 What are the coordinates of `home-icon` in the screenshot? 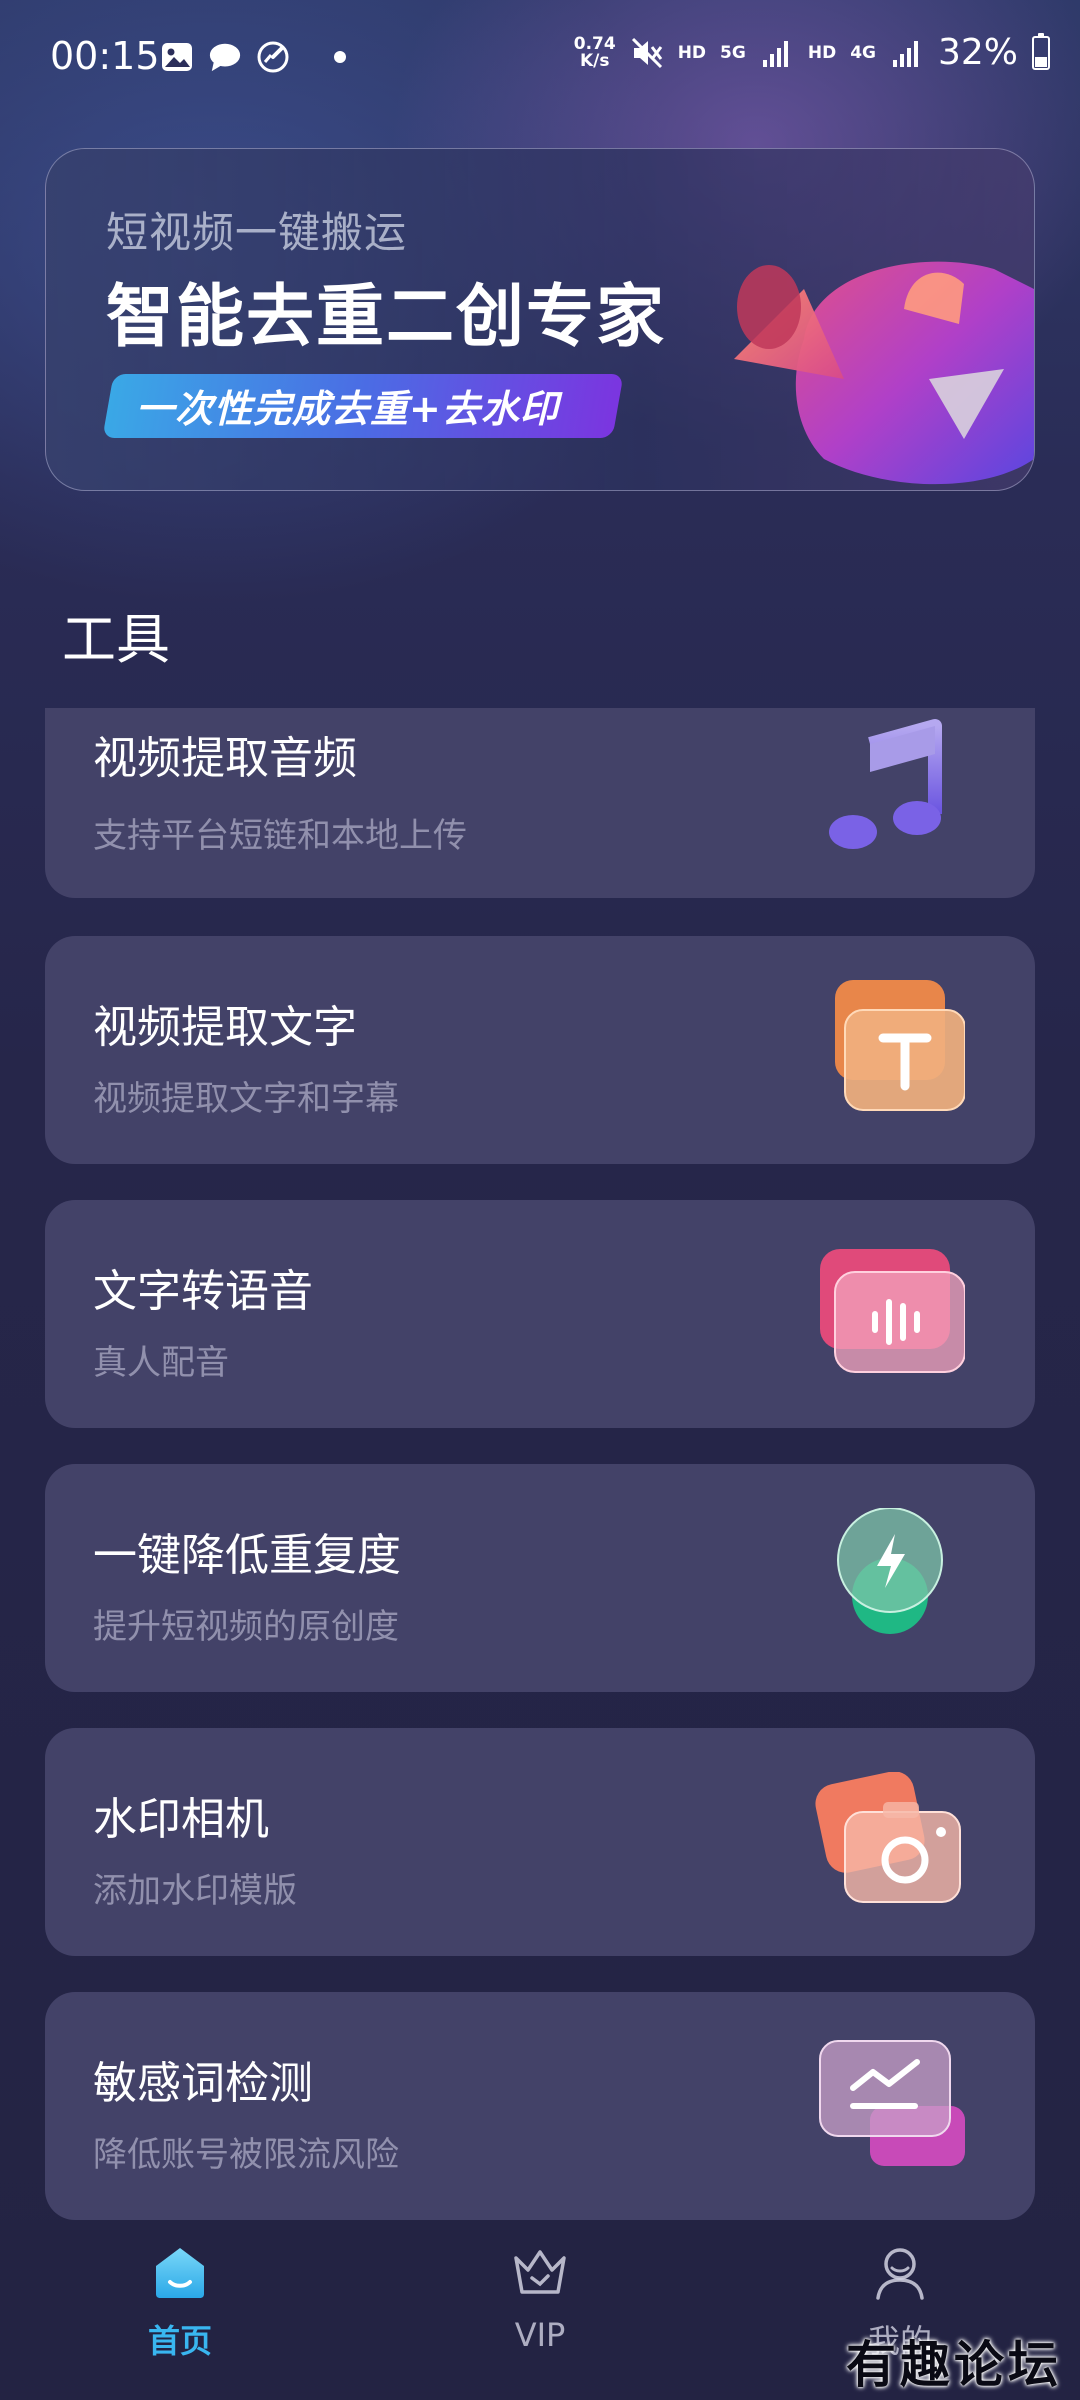 It's located at (180, 2273).